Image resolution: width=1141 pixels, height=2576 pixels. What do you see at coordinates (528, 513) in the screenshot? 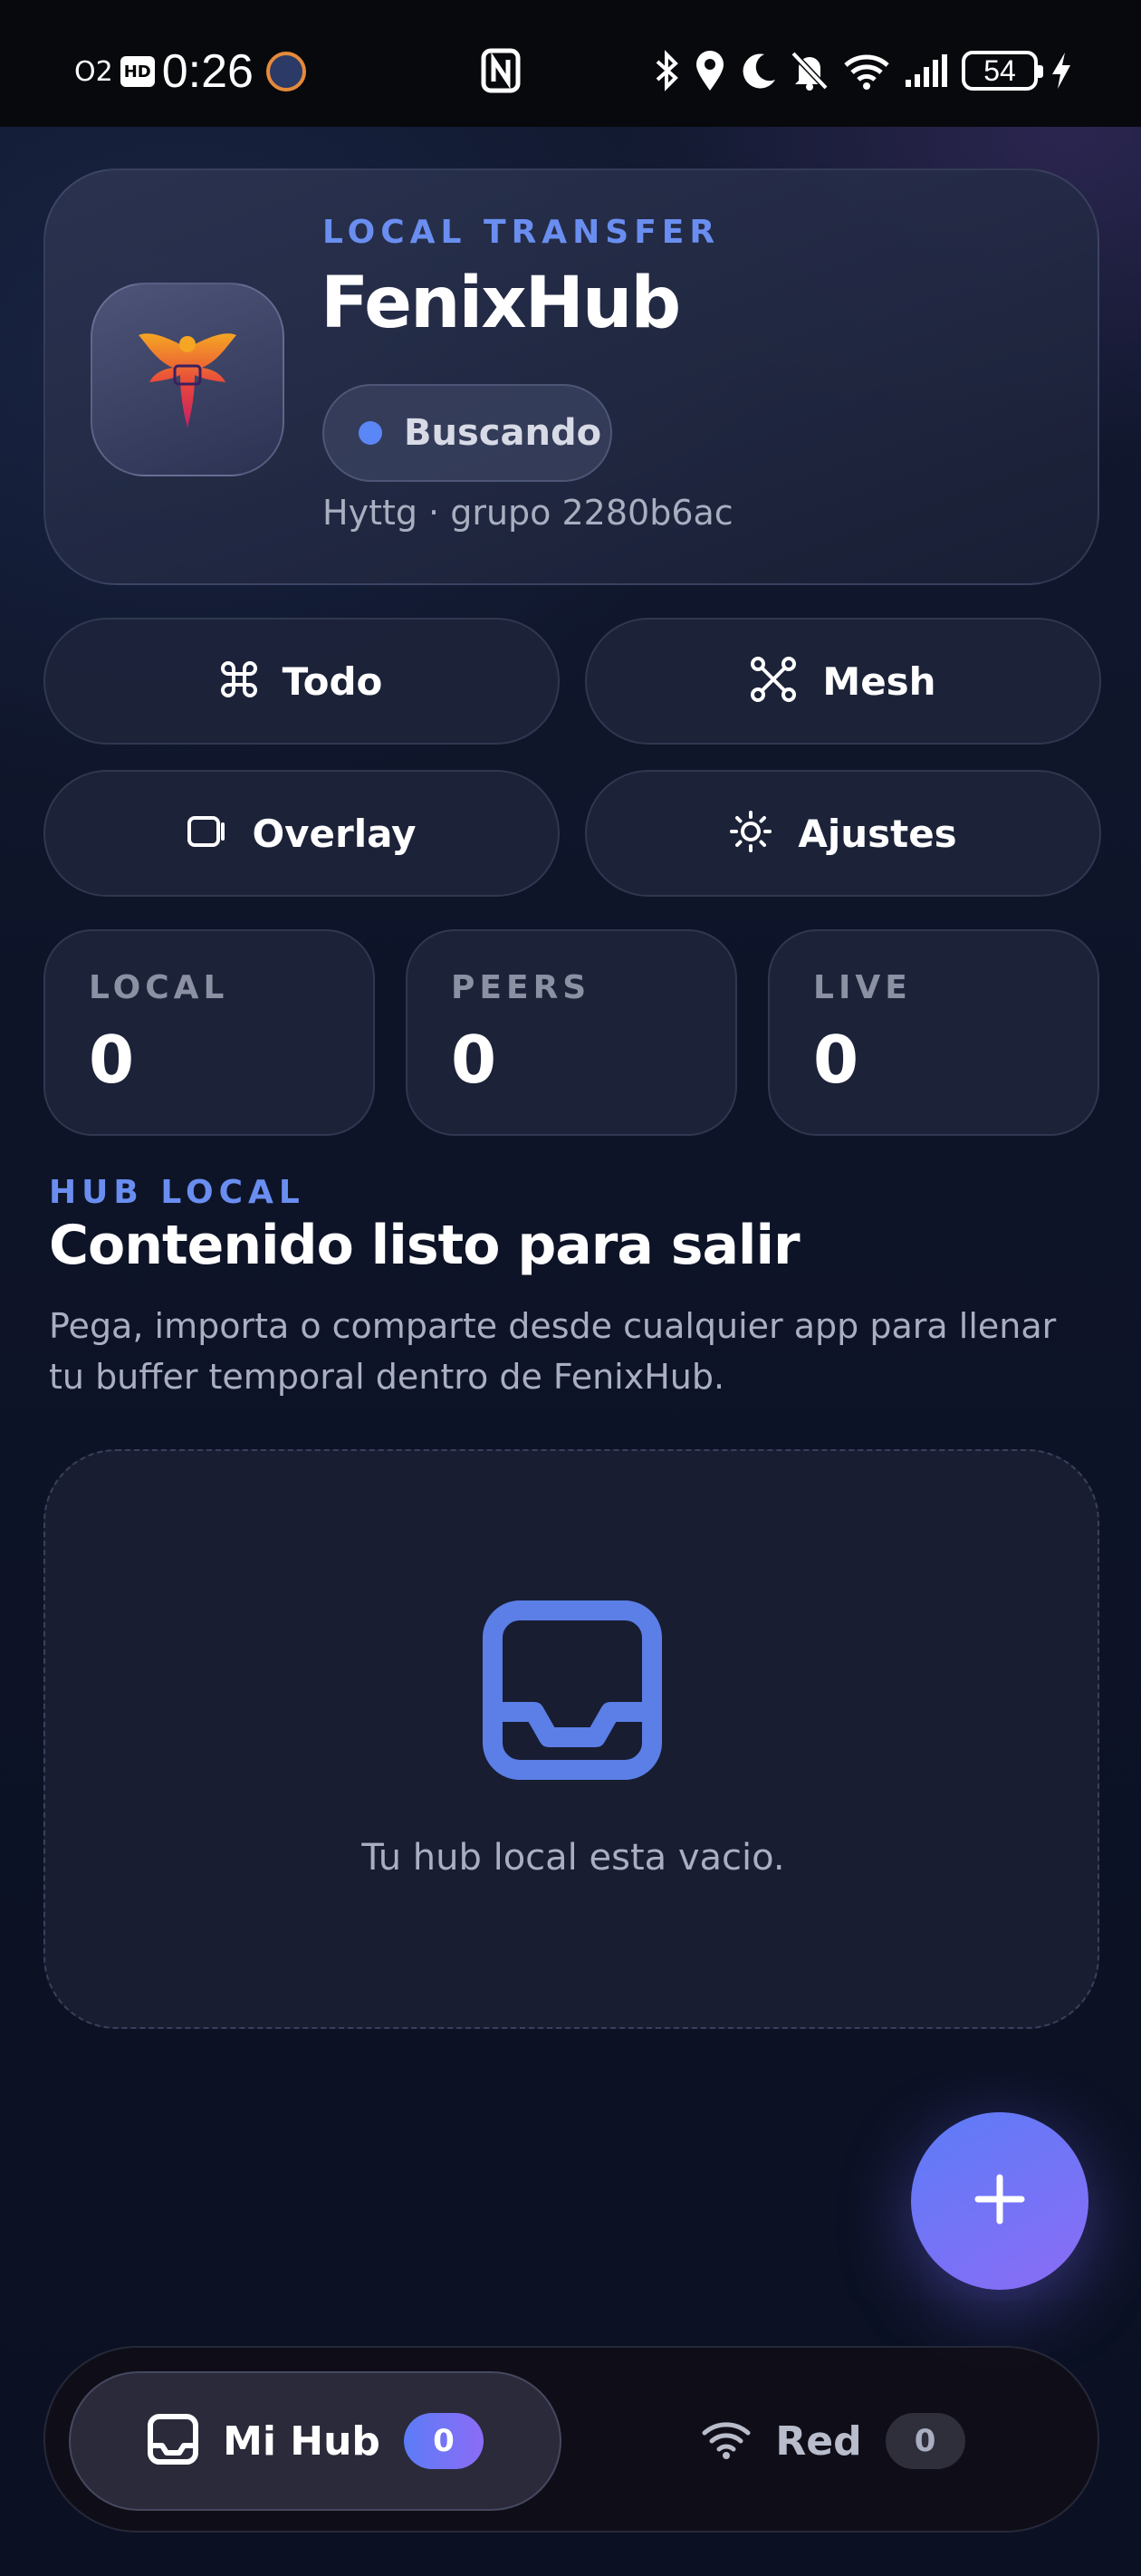
I see `device-group-label: Hyttg · grupo 2280b6ac` at bounding box center [528, 513].